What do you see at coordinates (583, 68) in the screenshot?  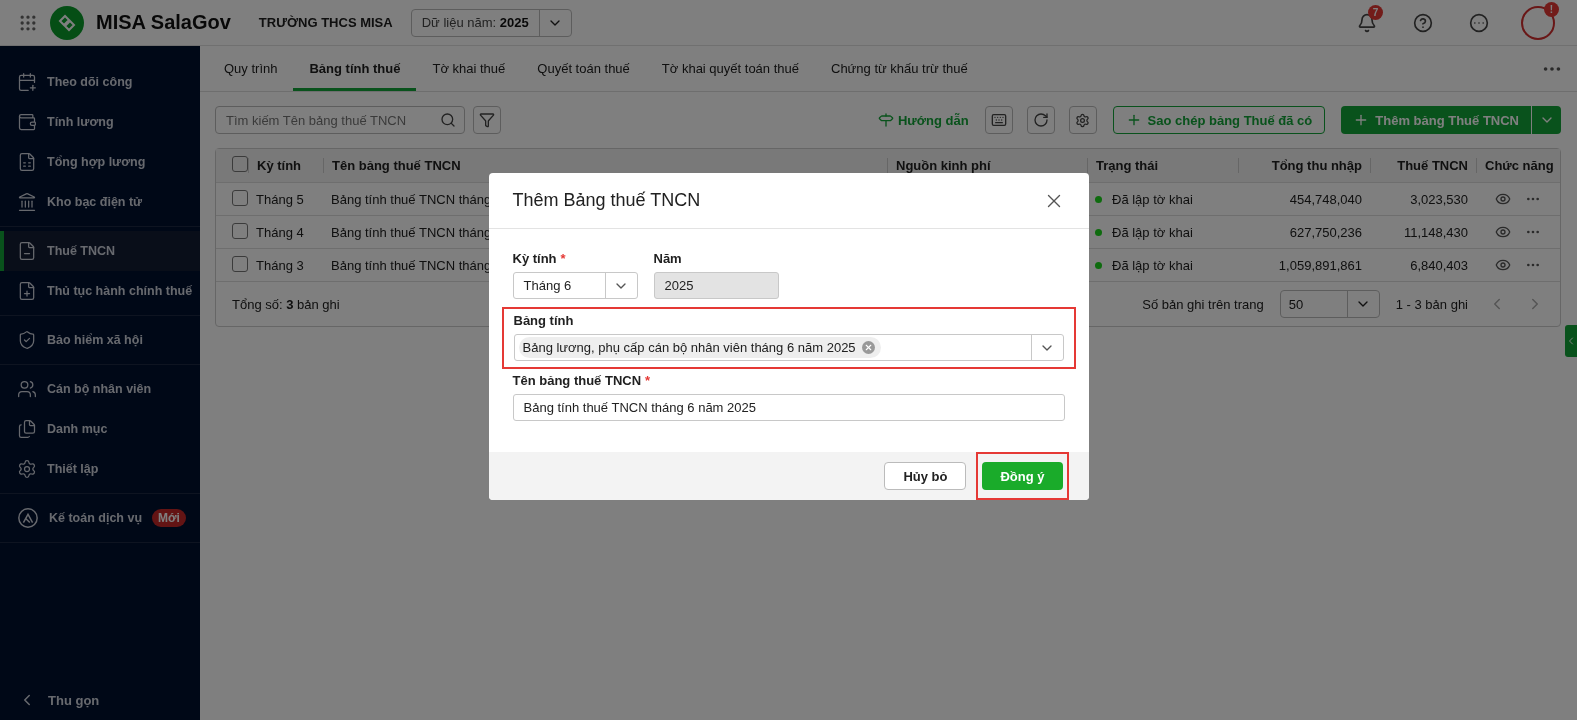 I see `tab: Quyết toán thuế` at bounding box center [583, 68].